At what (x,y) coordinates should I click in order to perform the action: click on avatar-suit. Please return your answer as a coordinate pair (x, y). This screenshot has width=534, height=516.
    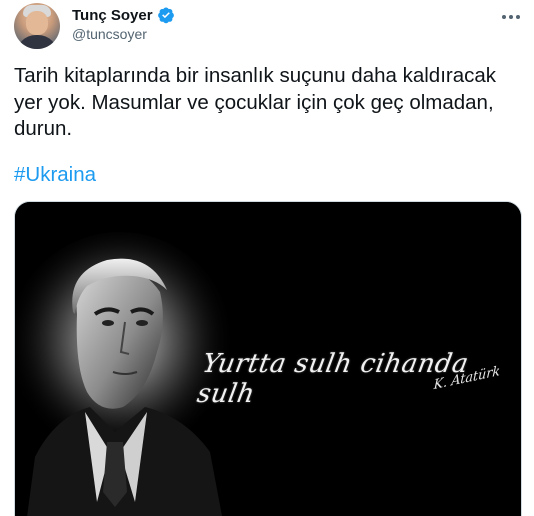
    Looking at the image, I should click on (37, 42).